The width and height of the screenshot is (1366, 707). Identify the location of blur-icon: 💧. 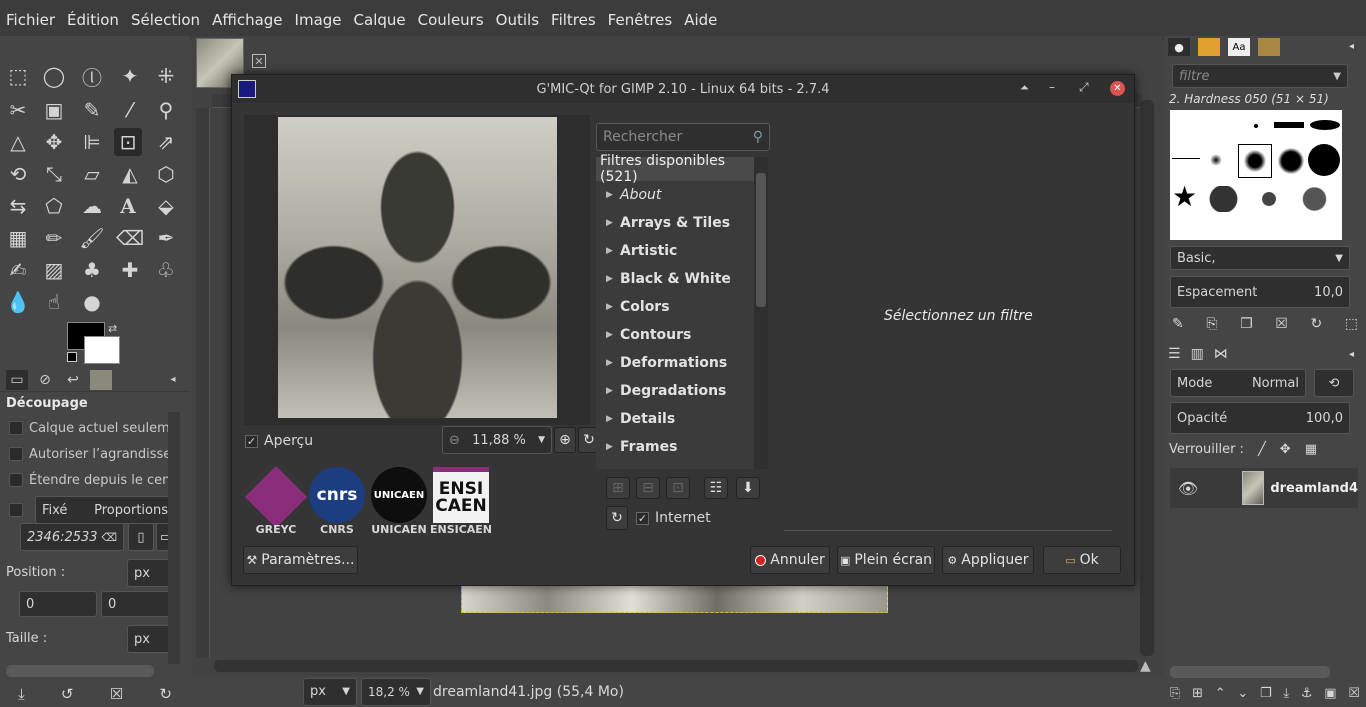
(18, 302).